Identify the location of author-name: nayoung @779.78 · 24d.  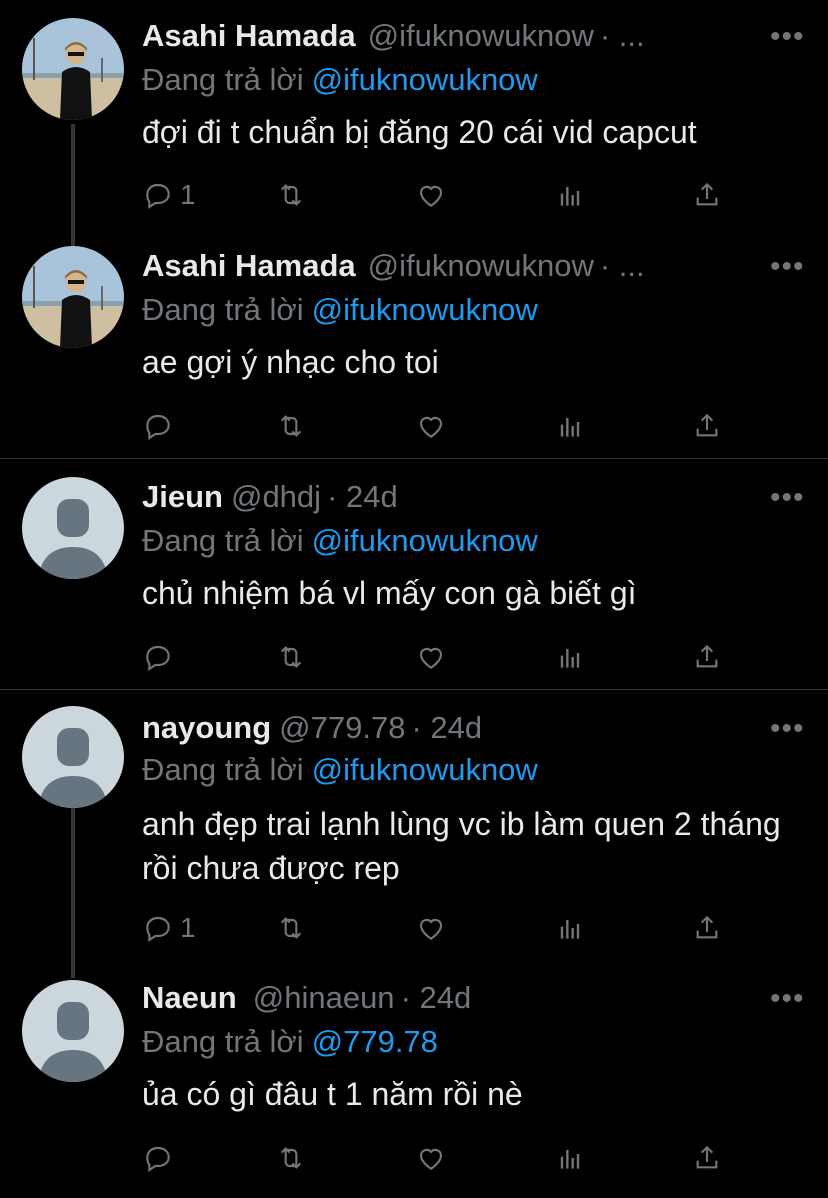
(312, 728).